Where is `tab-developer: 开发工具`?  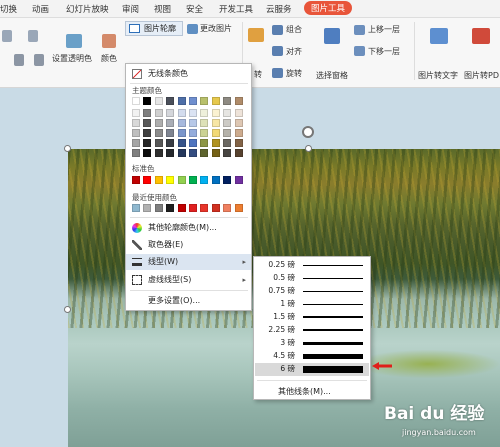 tab-developer: 开发工具 is located at coordinates (236, 9).